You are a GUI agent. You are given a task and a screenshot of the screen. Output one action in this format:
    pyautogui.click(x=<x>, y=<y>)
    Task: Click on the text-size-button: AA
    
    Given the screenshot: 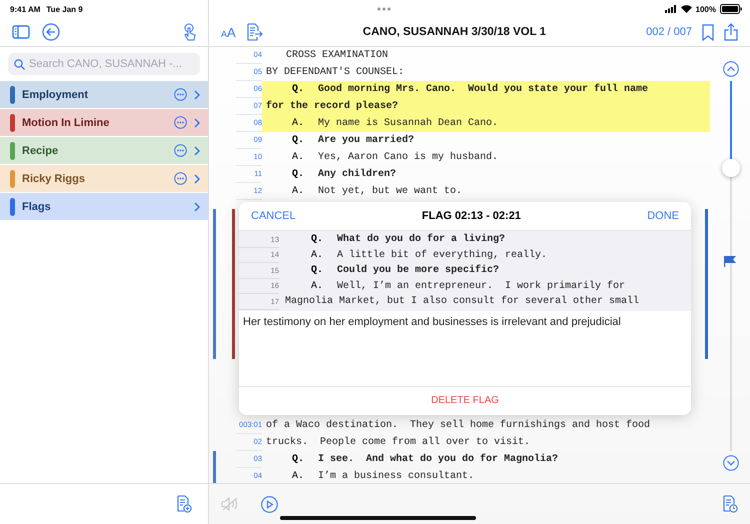 What is the action you would take?
    pyautogui.click(x=228, y=32)
    